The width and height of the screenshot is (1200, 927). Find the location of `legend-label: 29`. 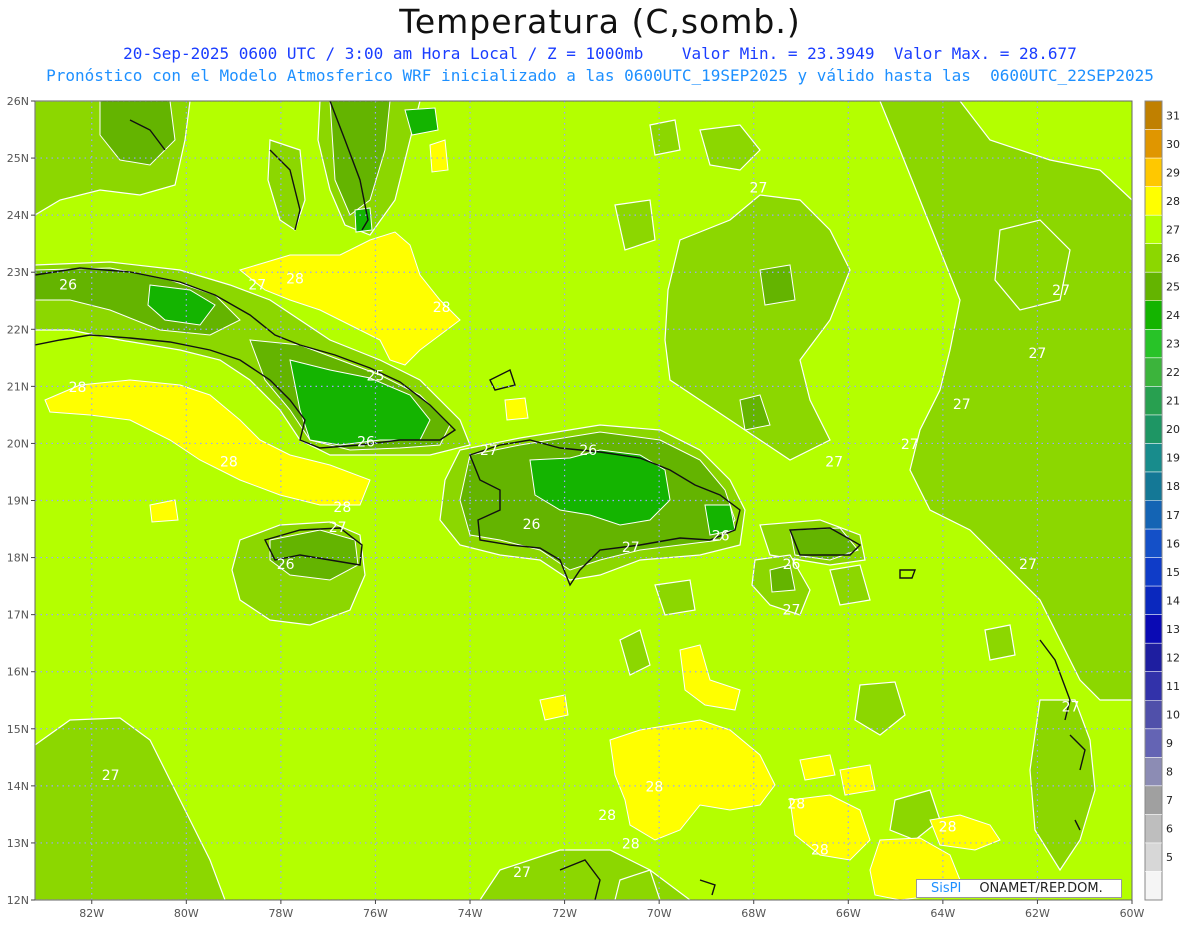

legend-label: 29 is located at coordinates (1173, 172).